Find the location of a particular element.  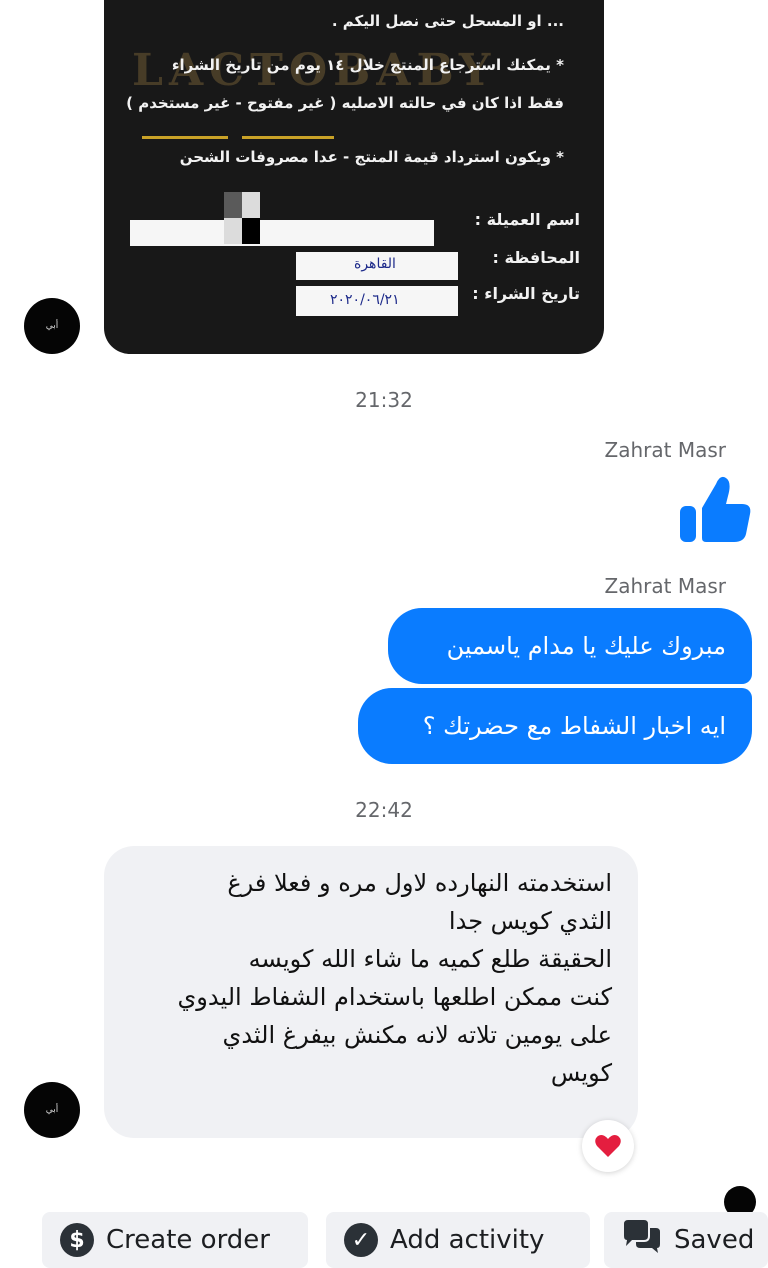

chat-bubbles-icon is located at coordinates (642, 1240).